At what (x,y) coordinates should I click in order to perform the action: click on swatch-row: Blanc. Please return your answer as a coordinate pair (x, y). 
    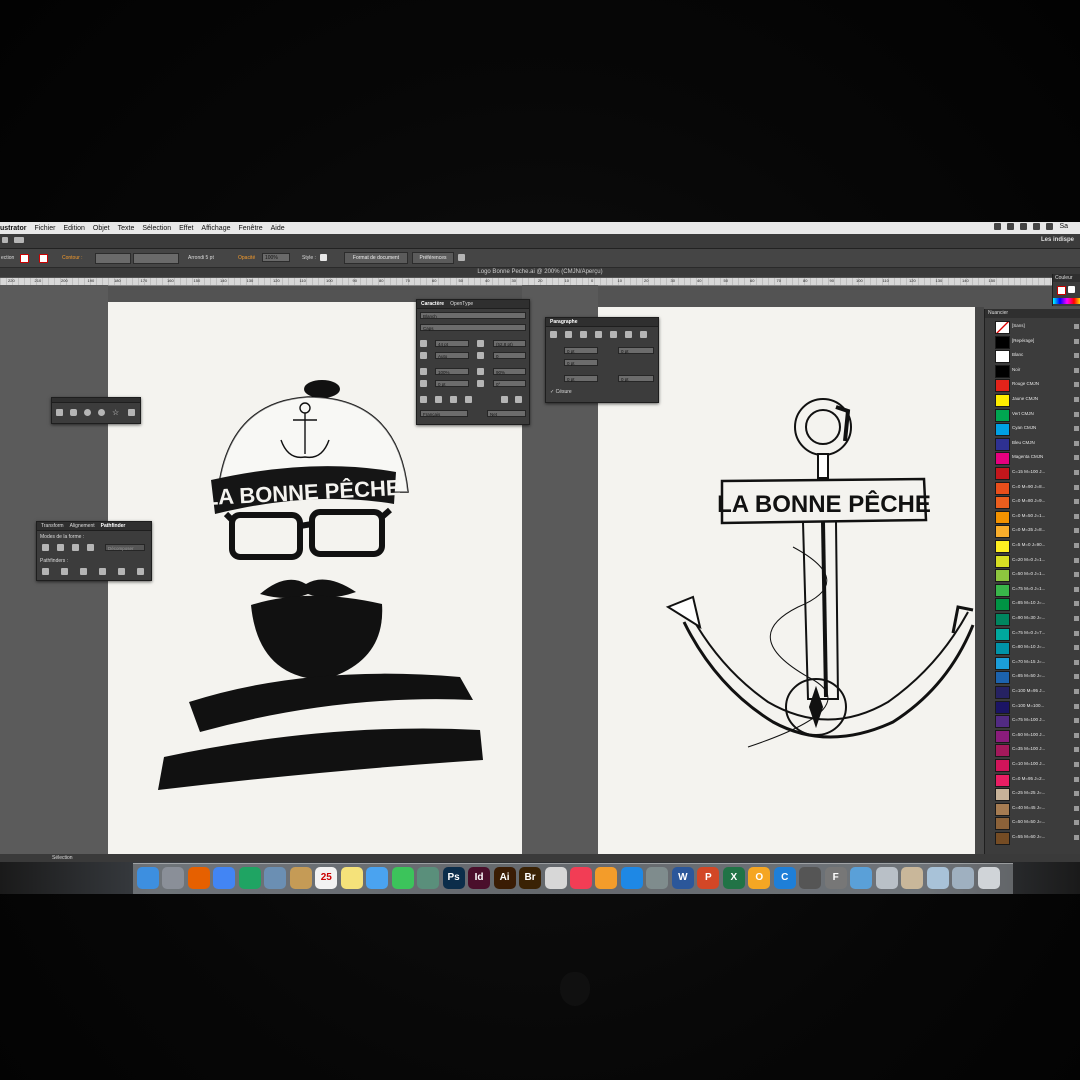
    Looking at the image, I should click on (1032, 356).